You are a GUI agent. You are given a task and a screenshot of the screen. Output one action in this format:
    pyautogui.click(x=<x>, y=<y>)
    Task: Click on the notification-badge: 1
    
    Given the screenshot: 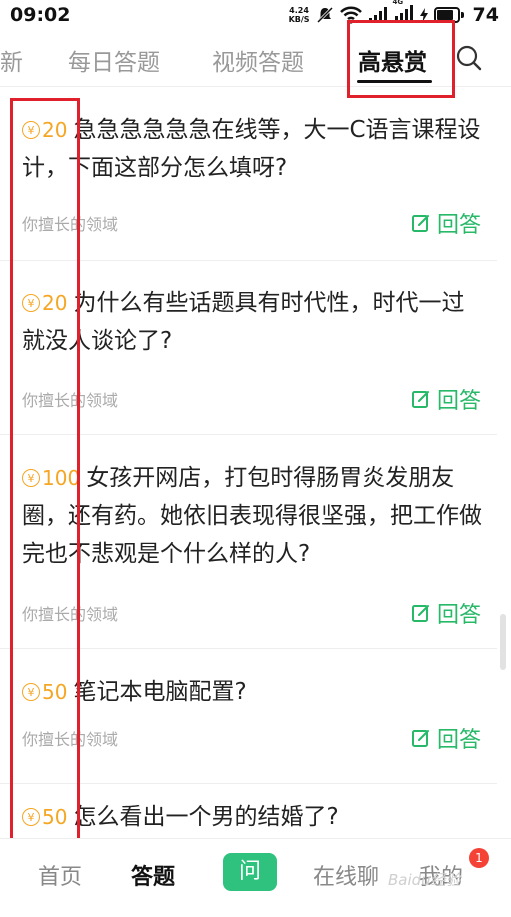 What is the action you would take?
    pyautogui.click(x=479, y=858)
    